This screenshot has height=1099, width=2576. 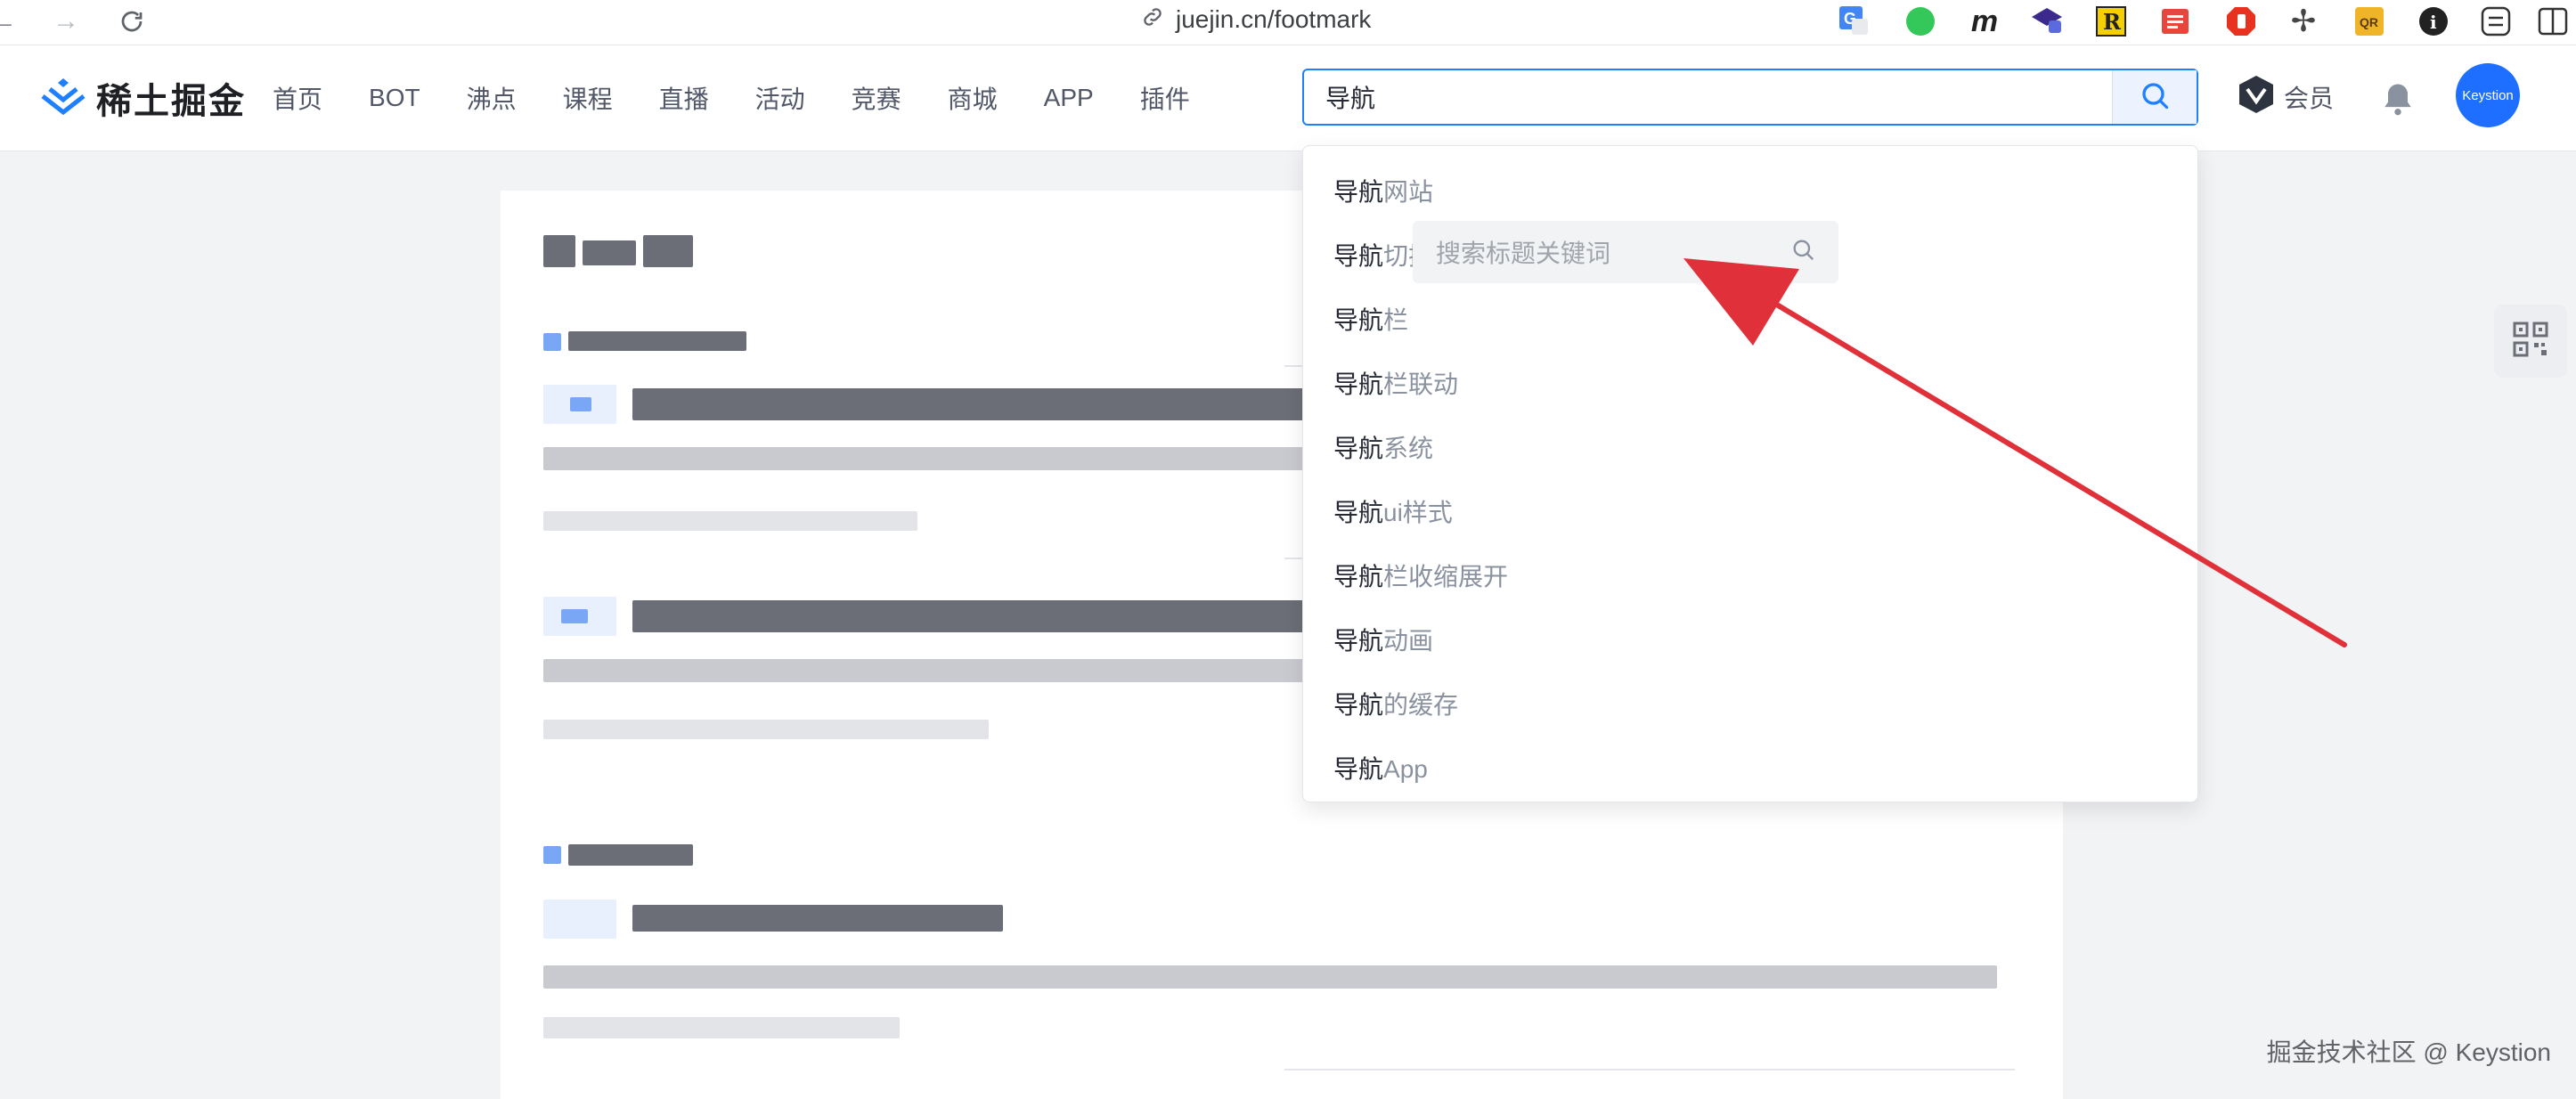 What do you see at coordinates (63, 98) in the screenshot?
I see `juejin-logo-icon` at bounding box center [63, 98].